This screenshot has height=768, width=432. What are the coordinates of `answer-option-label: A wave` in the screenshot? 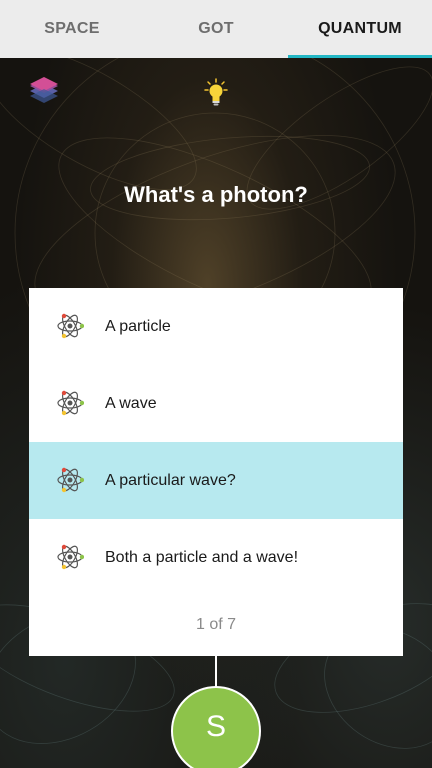 It's located at (131, 403).